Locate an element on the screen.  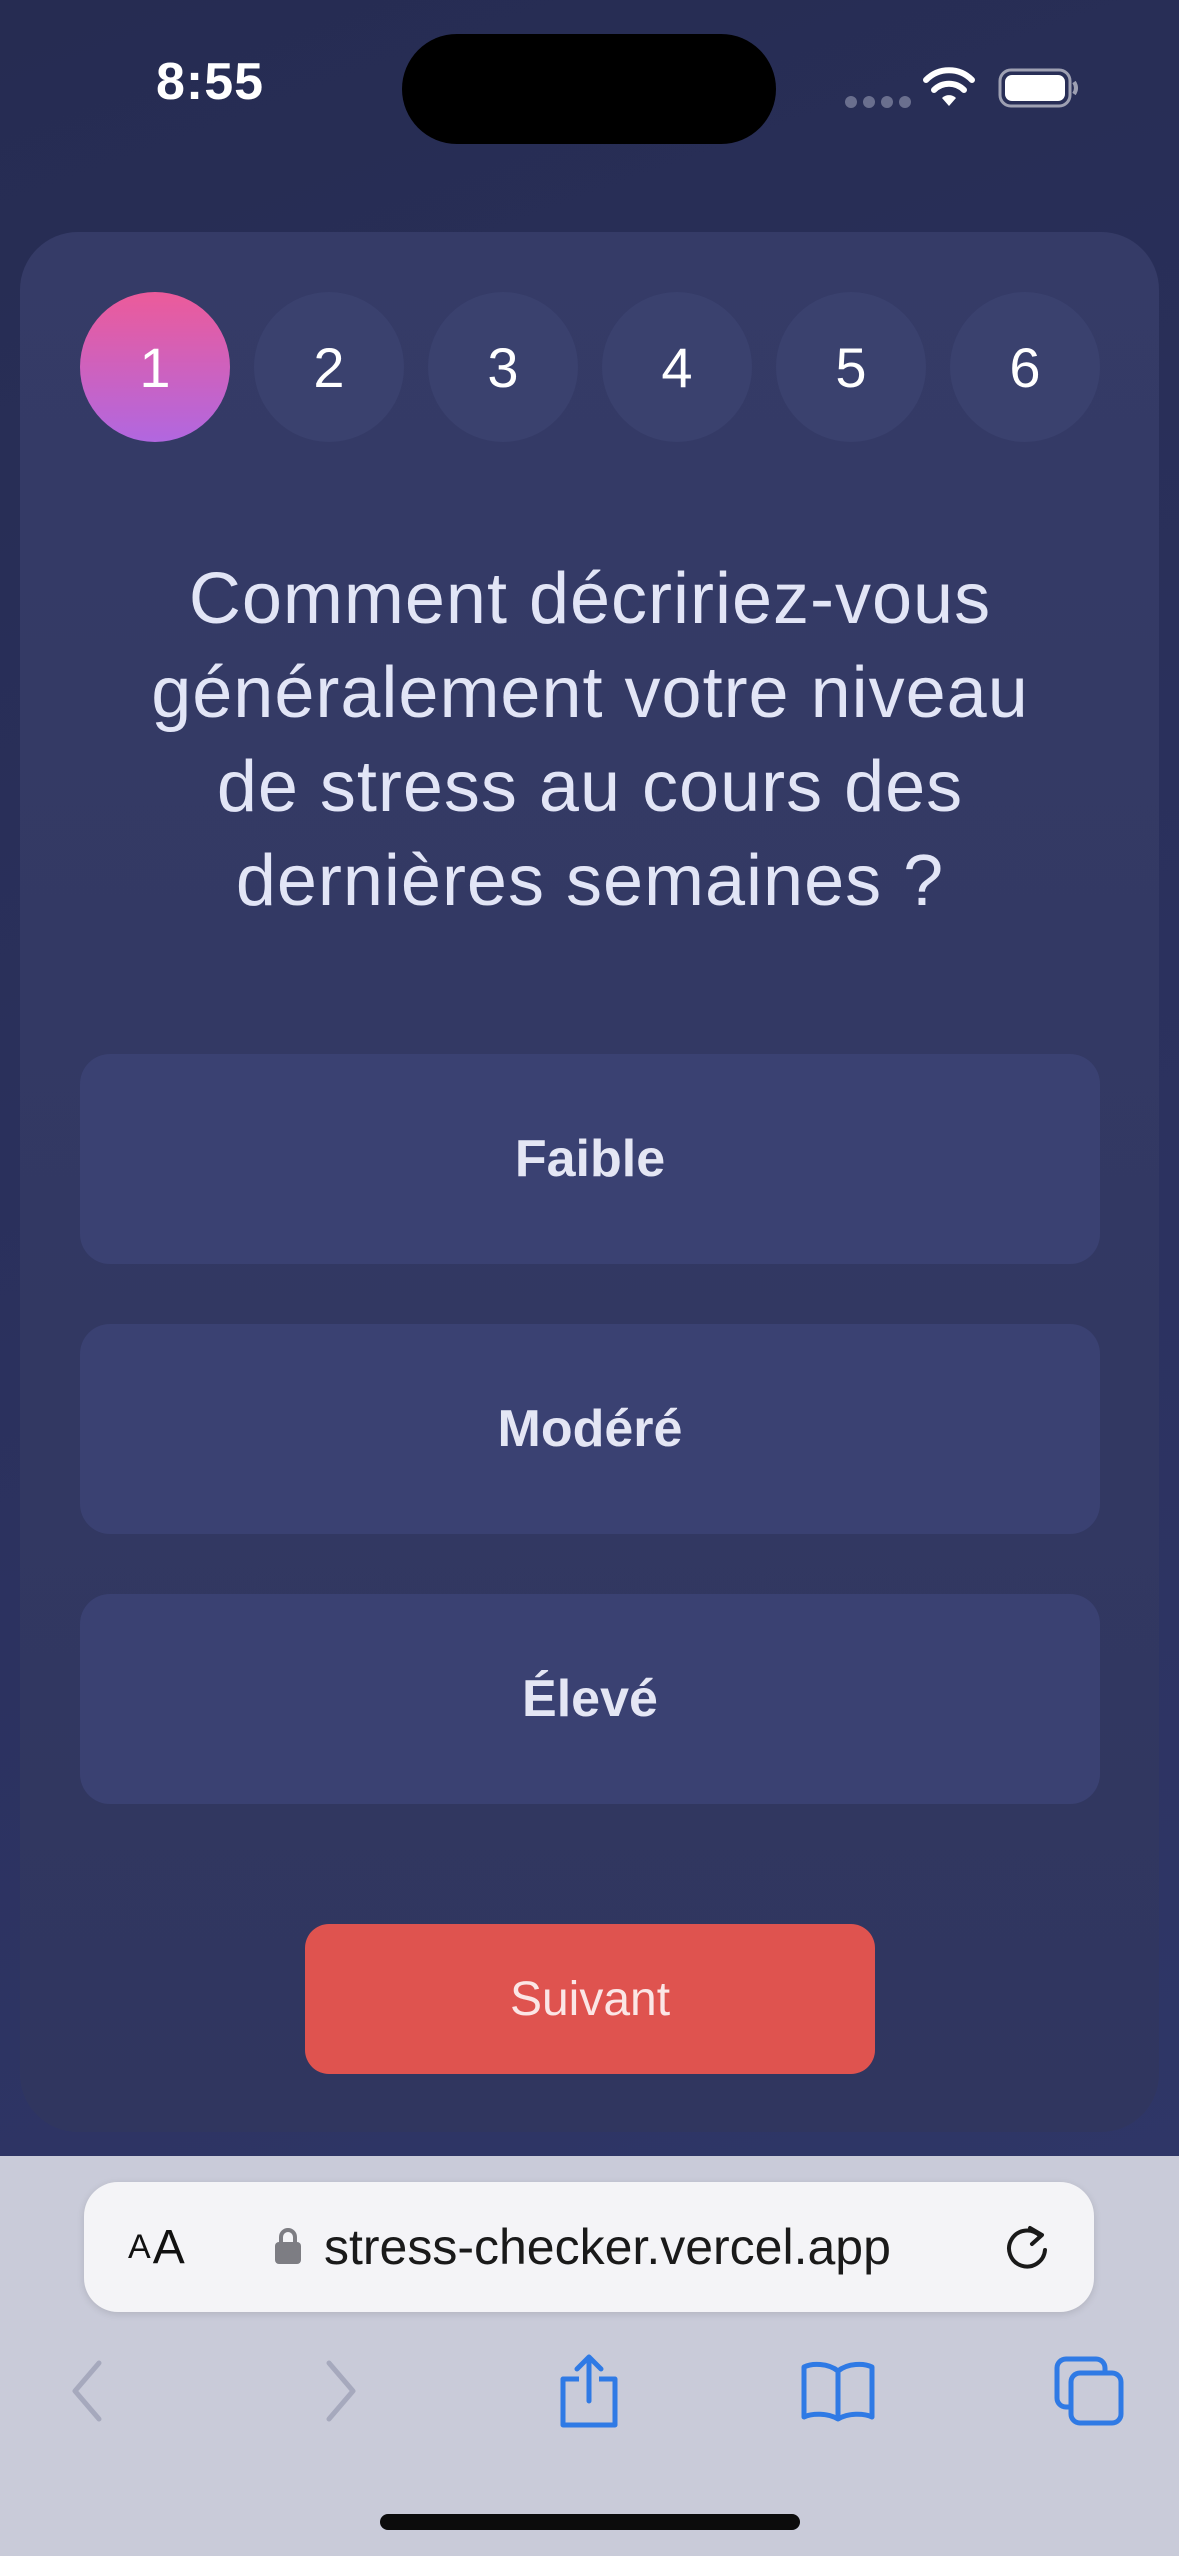
cellular-signal-icon is located at coordinates (878, 102).